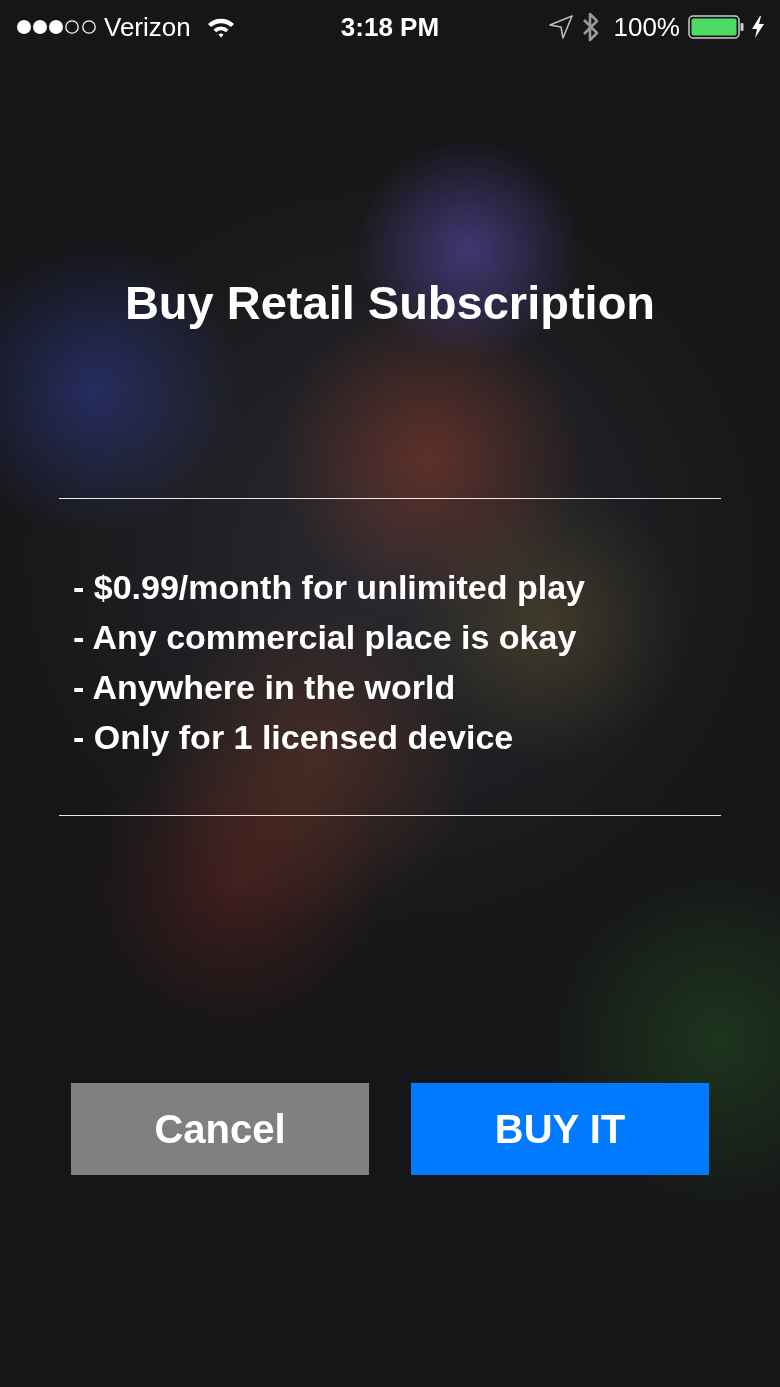  What do you see at coordinates (293, 737) in the screenshot?
I see `feature-text: - Only for 1 licensed device` at bounding box center [293, 737].